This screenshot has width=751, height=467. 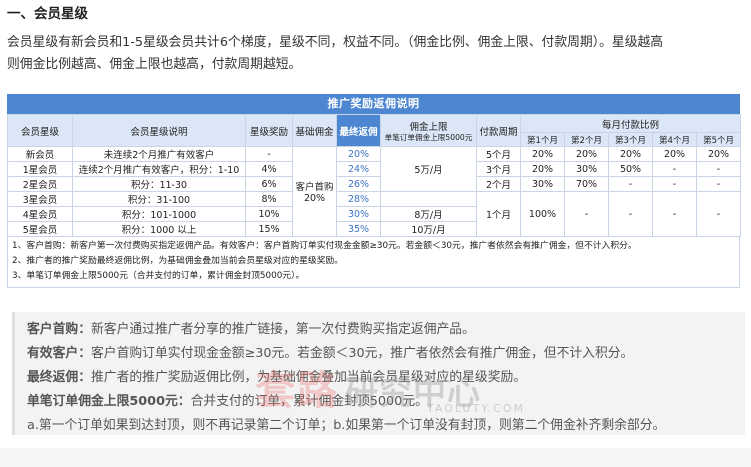 What do you see at coordinates (40, 214) in the screenshot?
I see `cell-level: 4星会员` at bounding box center [40, 214].